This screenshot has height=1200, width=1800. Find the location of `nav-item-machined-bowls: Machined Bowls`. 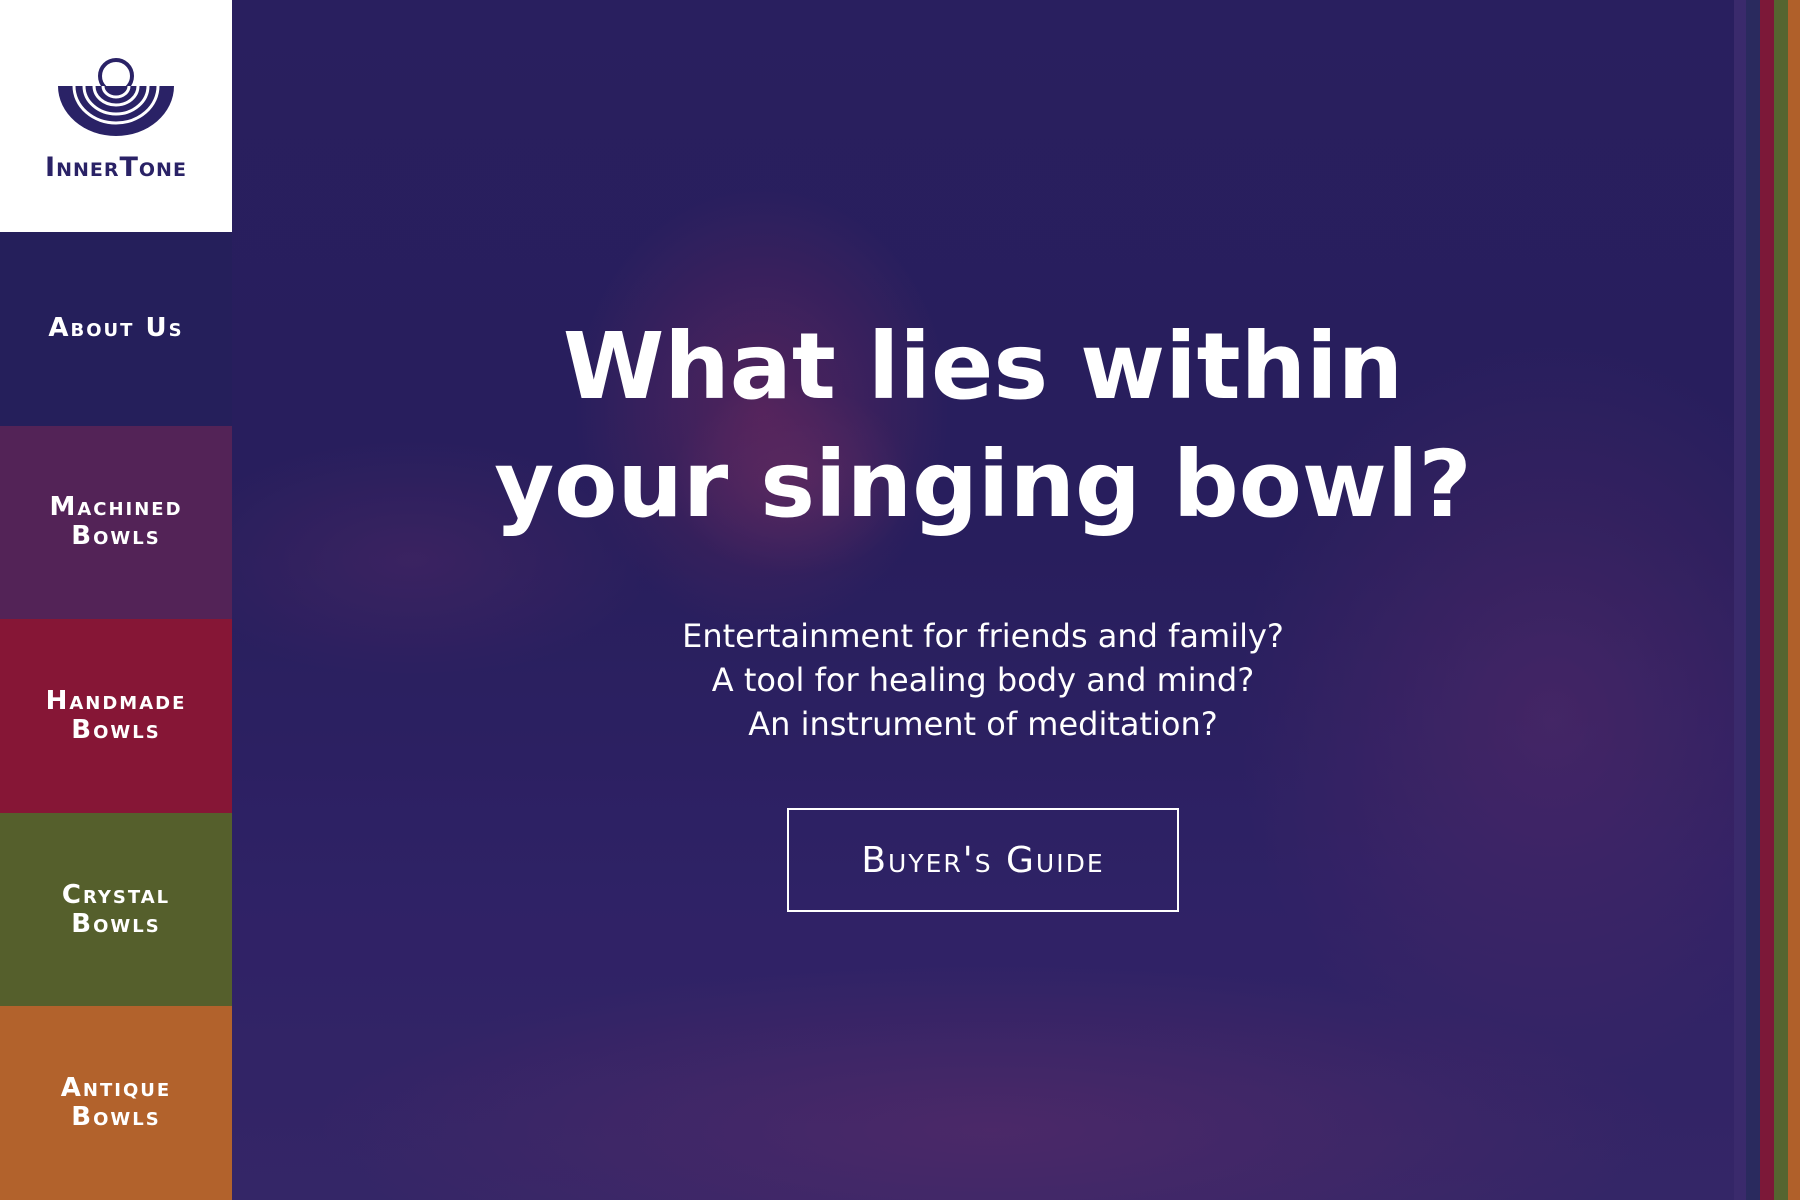

nav-item-machined-bowls: Machined Bowls is located at coordinates (116, 522).